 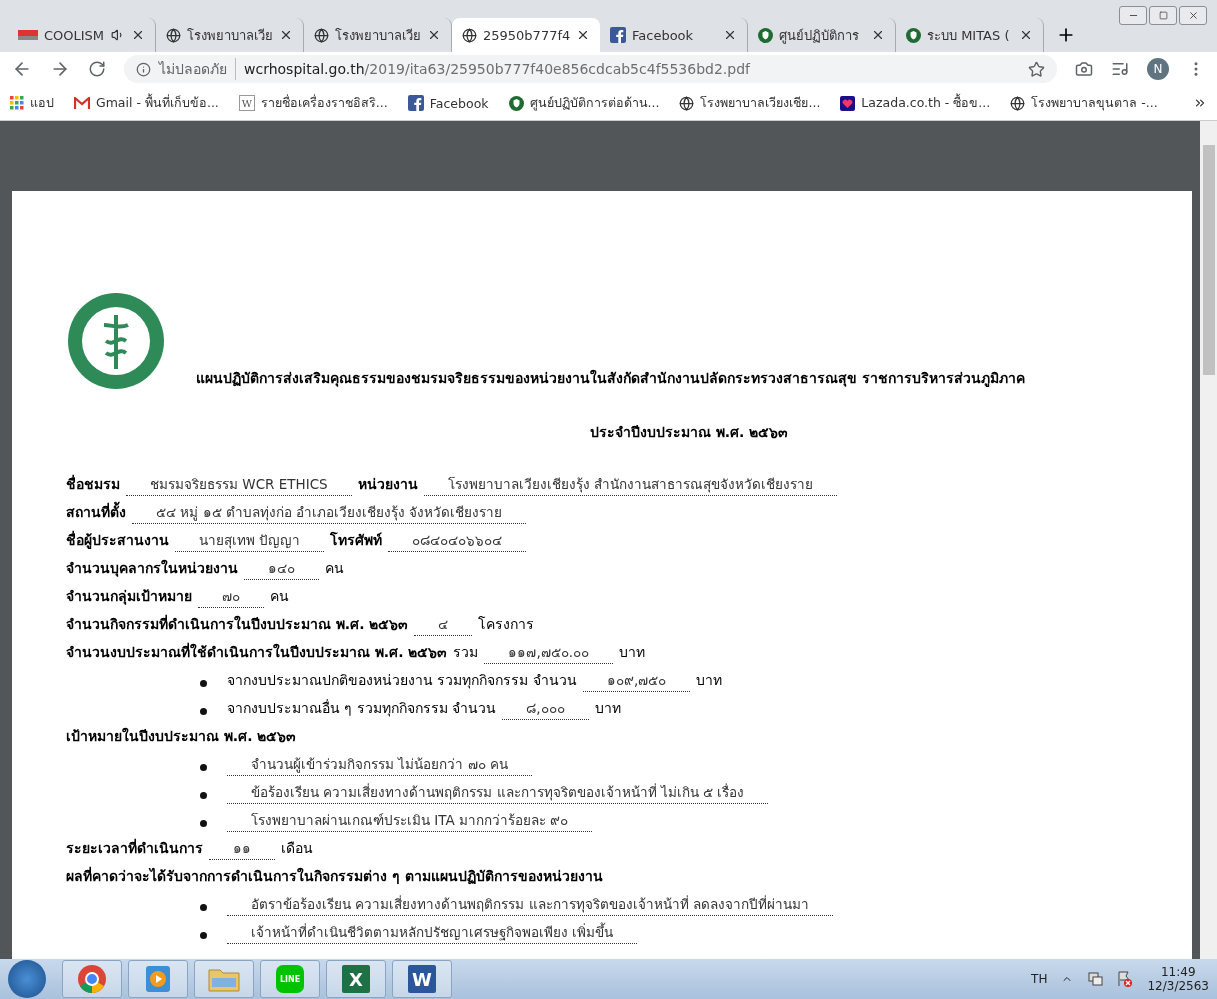 I want to click on field-label: ระยะเวลาที่ดำเนินการ, so click(x=134, y=847).